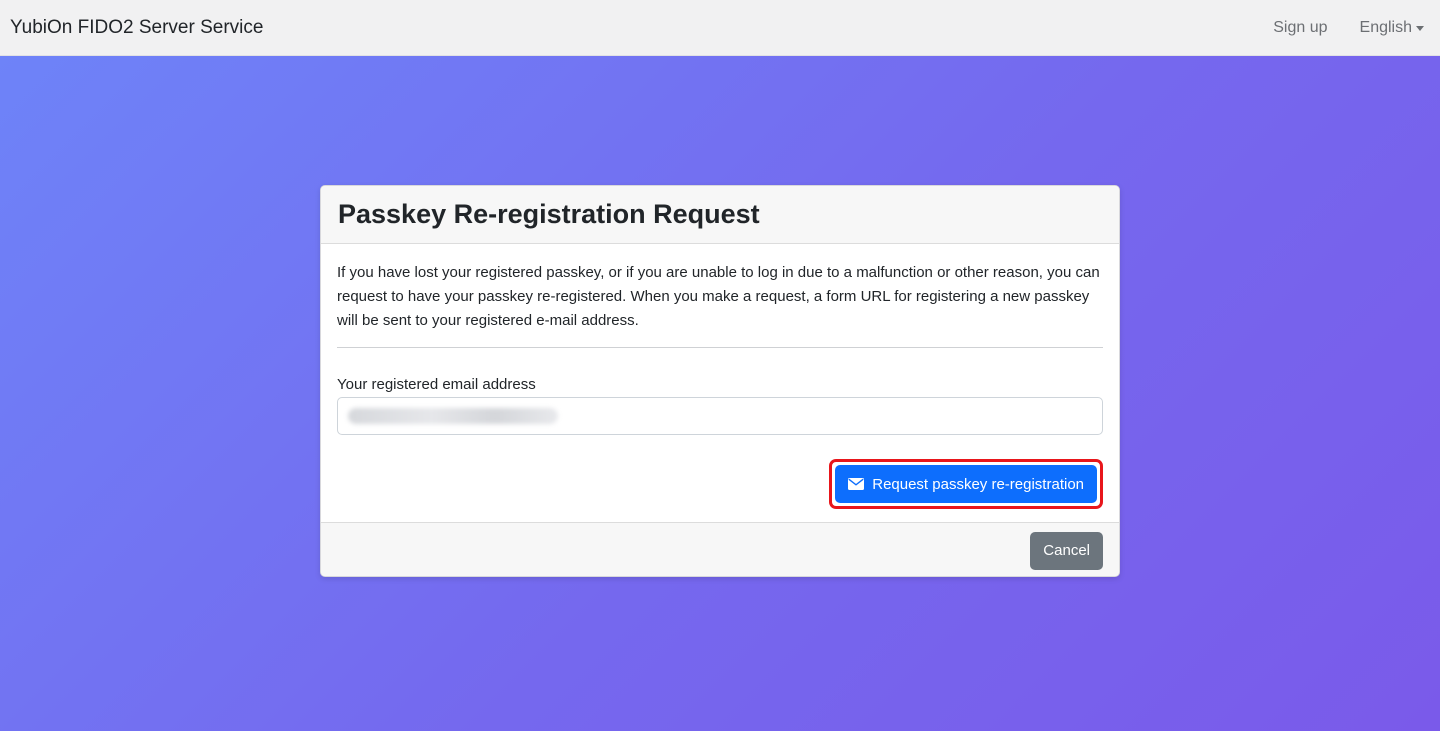 This screenshot has width=1440, height=731. What do you see at coordinates (1420, 28) in the screenshot?
I see `caret-down-icon` at bounding box center [1420, 28].